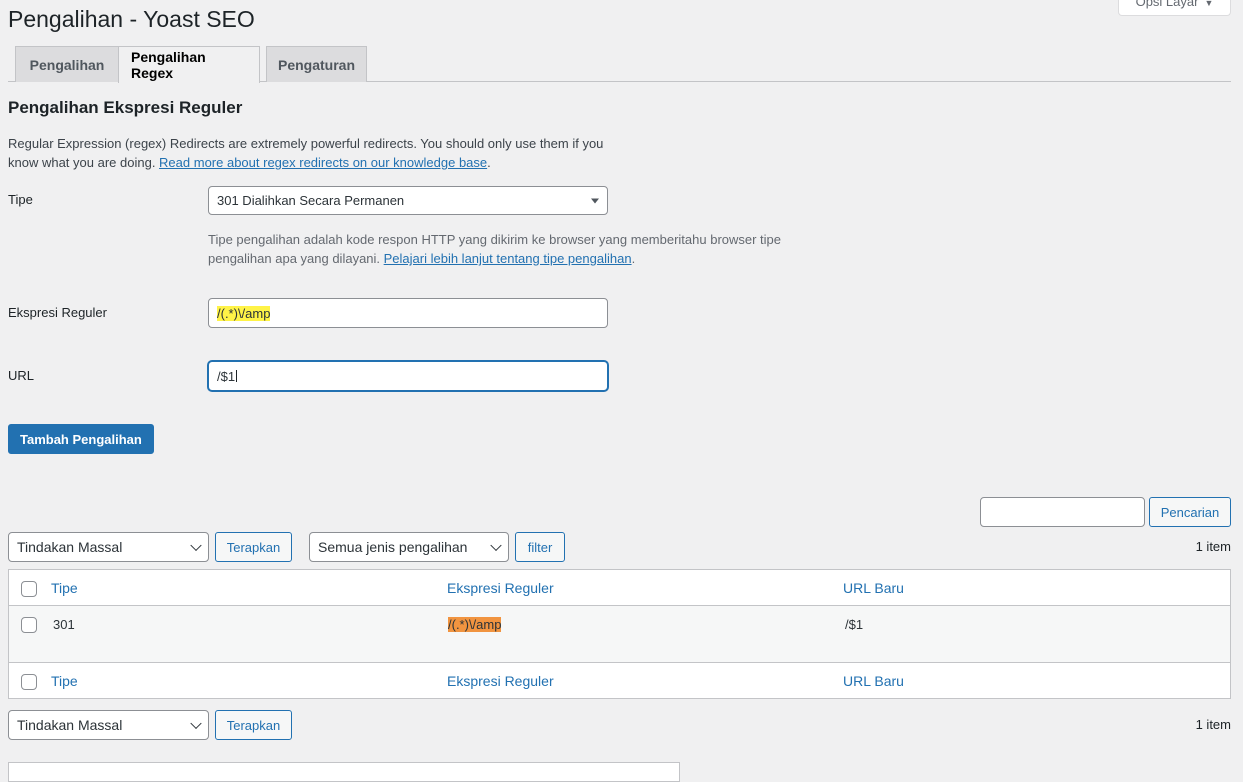  I want to click on add-redirect-label: Tambah Pengalihan, so click(81, 439).